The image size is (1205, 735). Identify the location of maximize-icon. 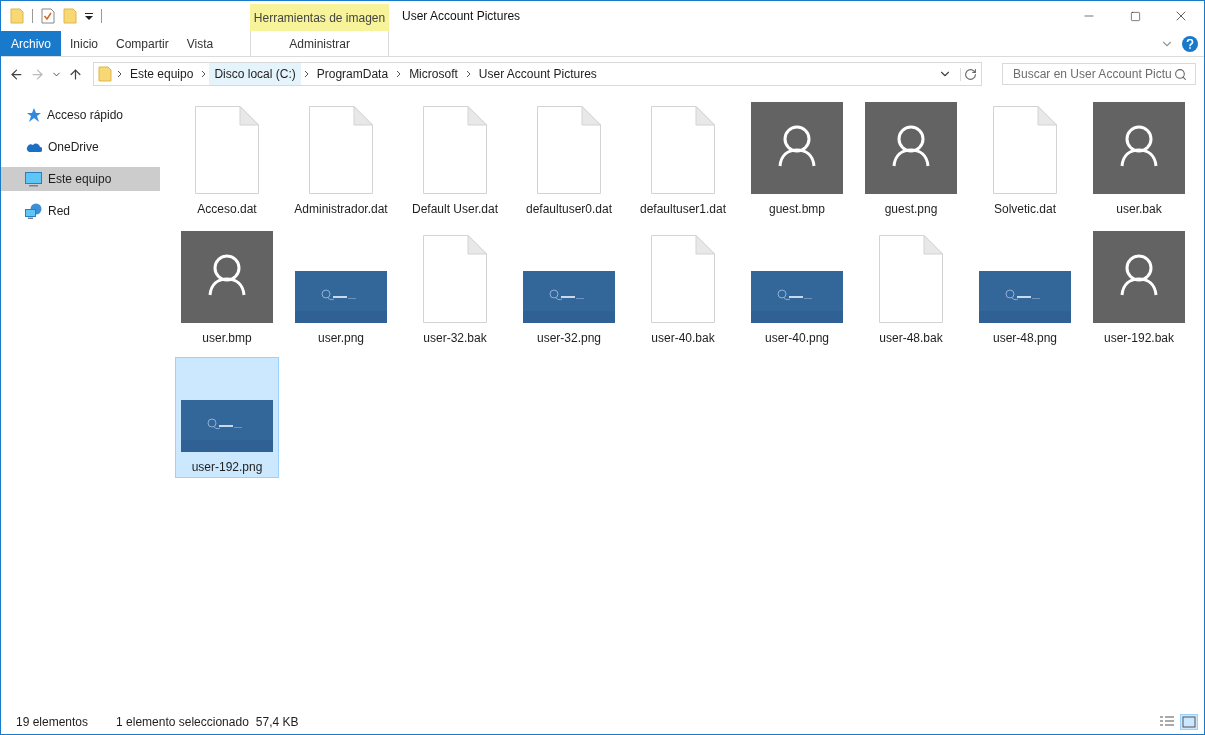
(1135, 16).